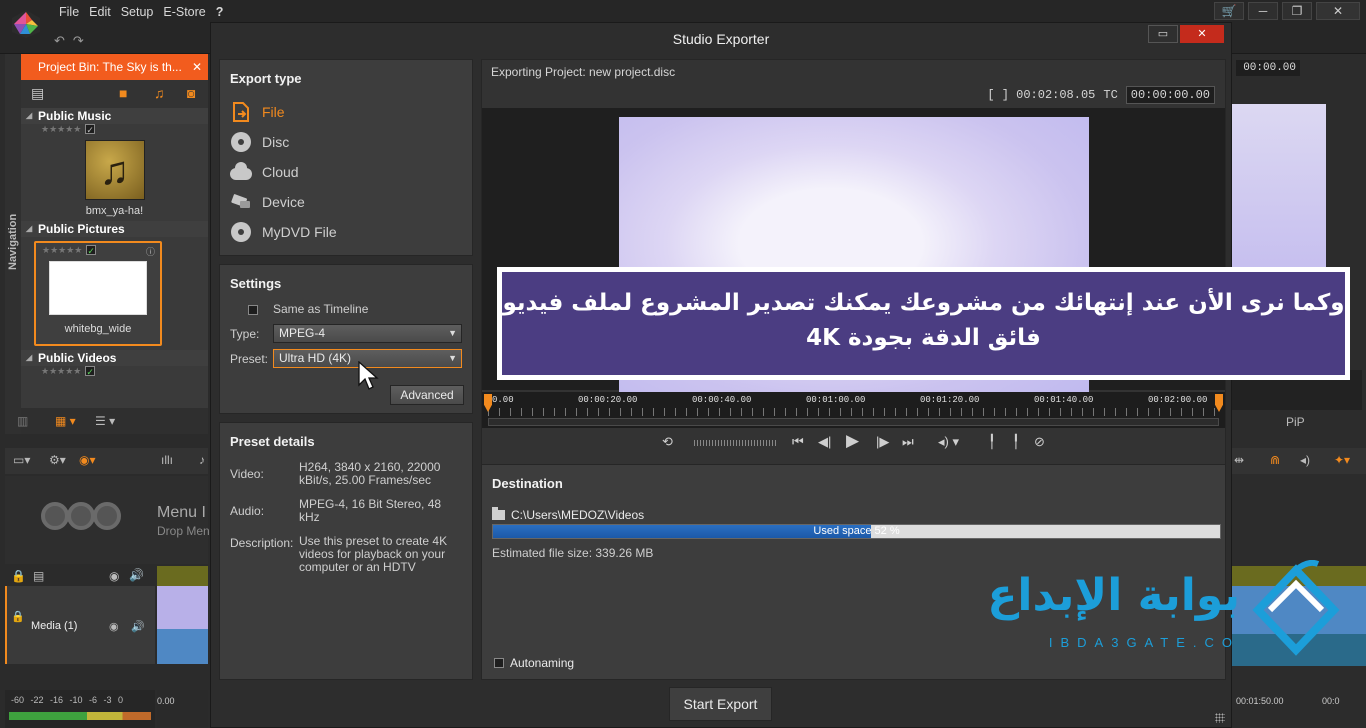 Image resolution: width=1366 pixels, height=728 pixels. Describe the element at coordinates (1170, 95) in the screenshot. I see `tc-value: 00:00:00.00` at that location.